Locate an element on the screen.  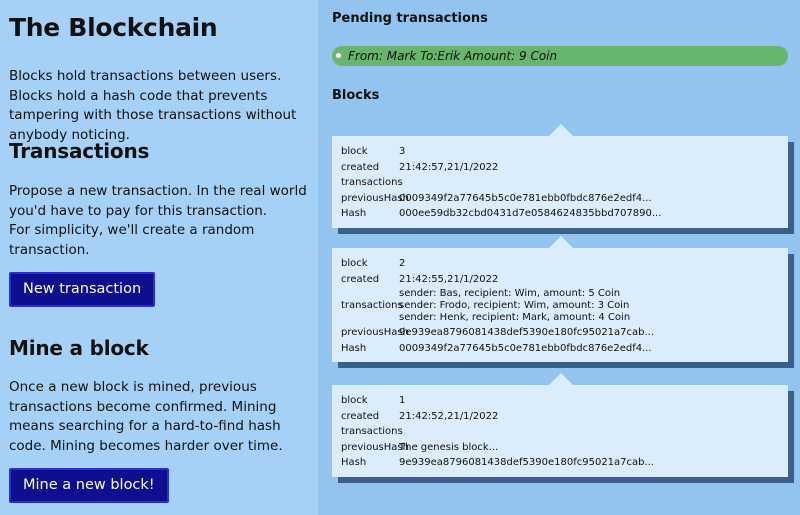
pending-transactions-heading: Pending transactions is located at coordinates (410, 18).